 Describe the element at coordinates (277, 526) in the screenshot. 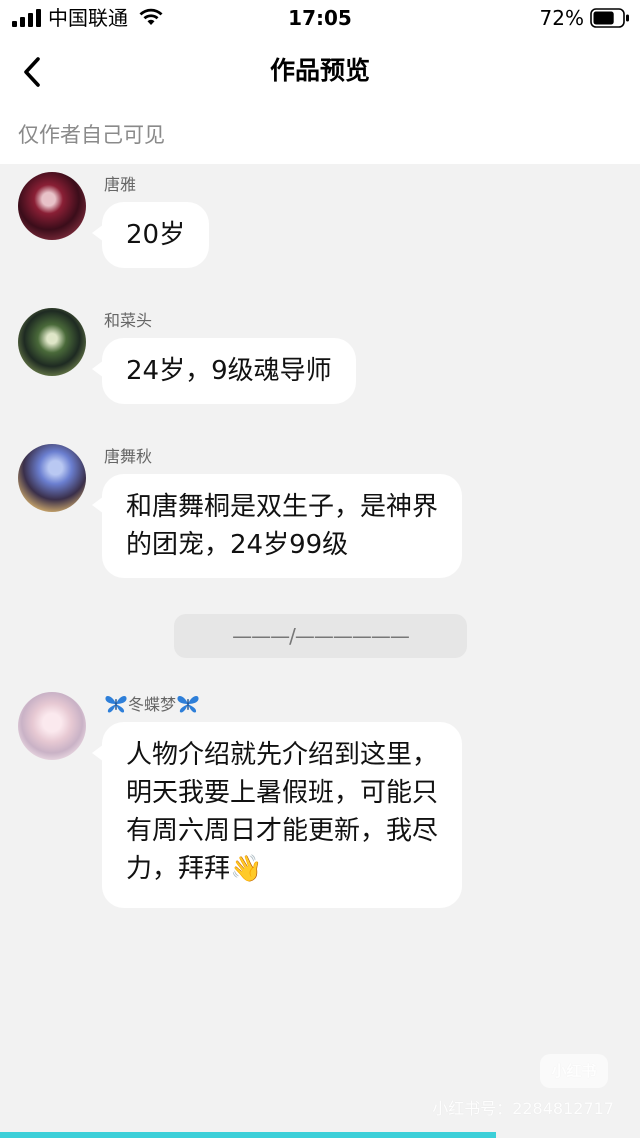

I see `message-bubble: 和唐舞桐是双生子，是神界 的团宠，24岁99级` at that location.